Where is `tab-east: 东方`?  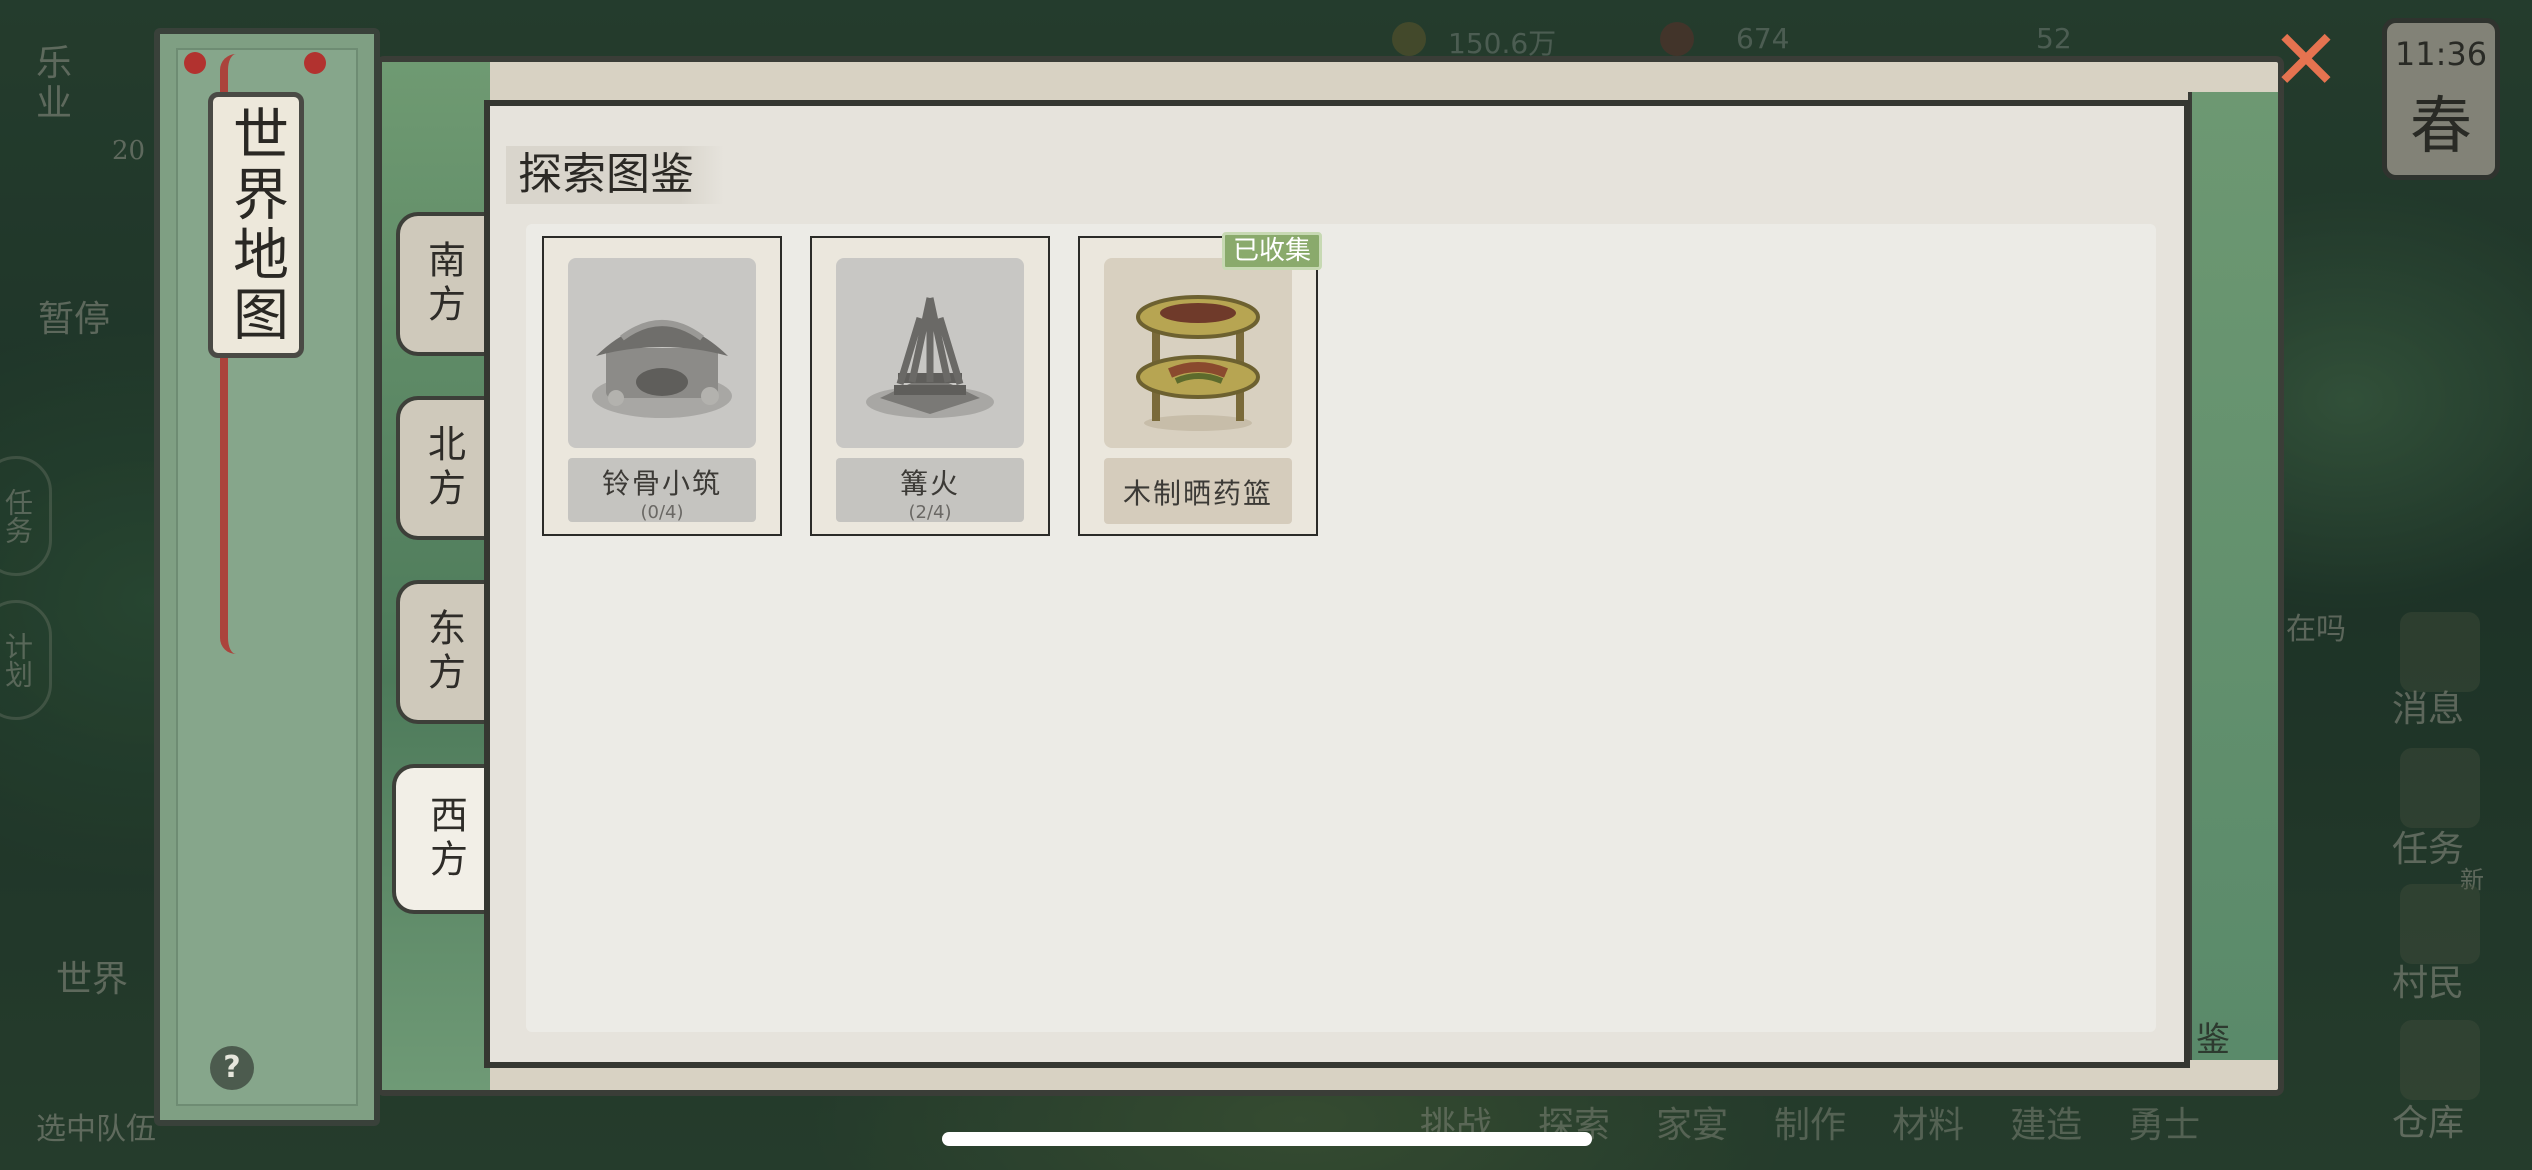
tab-east: 东方 is located at coordinates (442, 652).